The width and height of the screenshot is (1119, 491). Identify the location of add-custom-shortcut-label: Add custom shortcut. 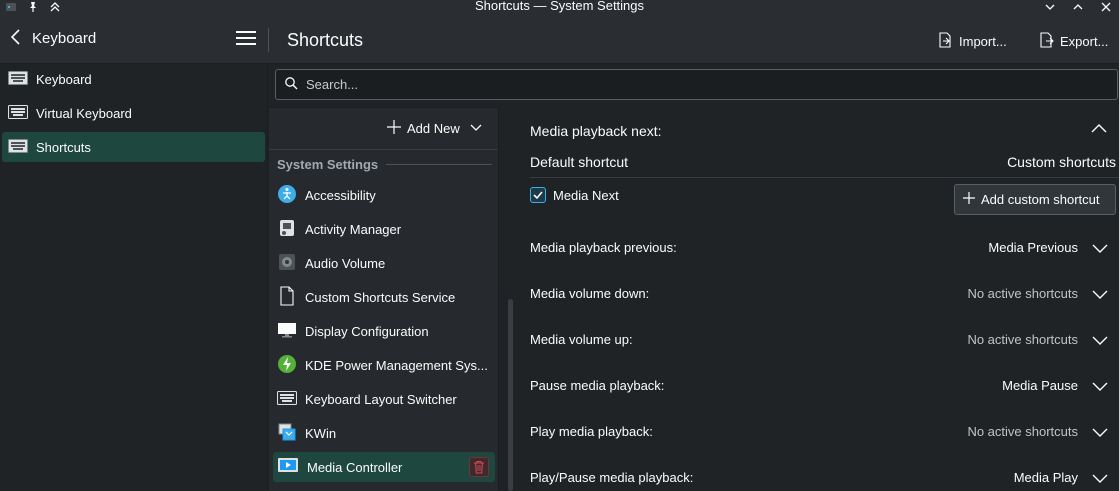
(1040, 199).